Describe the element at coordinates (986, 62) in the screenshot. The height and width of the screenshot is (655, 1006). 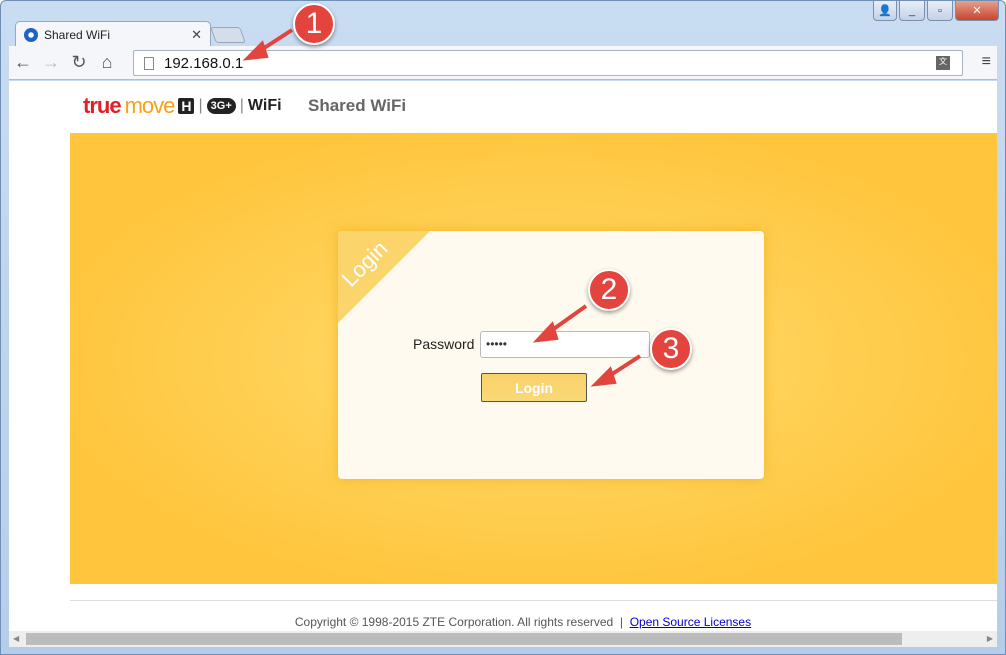
I see `menu-icon: ≡` at that location.